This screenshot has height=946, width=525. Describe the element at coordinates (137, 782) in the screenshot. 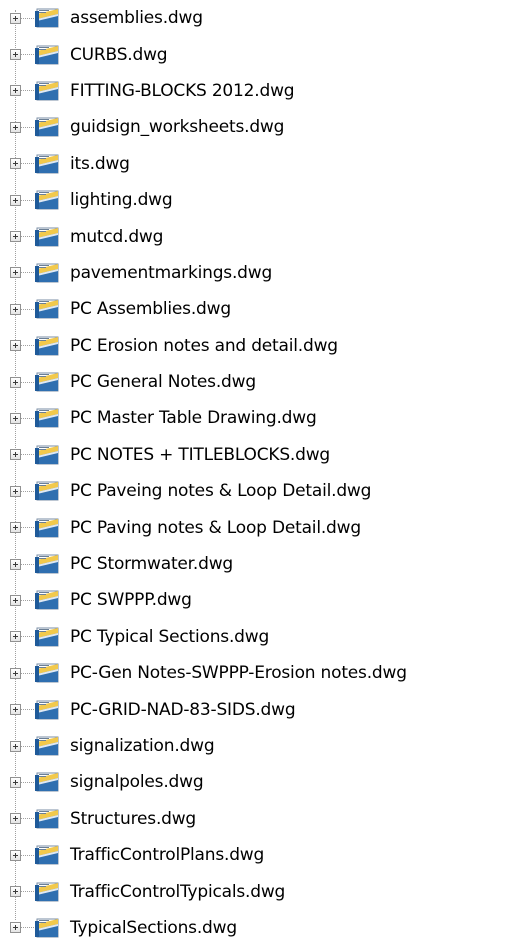

I see `file-name-label: signalpoles.dwg` at that location.